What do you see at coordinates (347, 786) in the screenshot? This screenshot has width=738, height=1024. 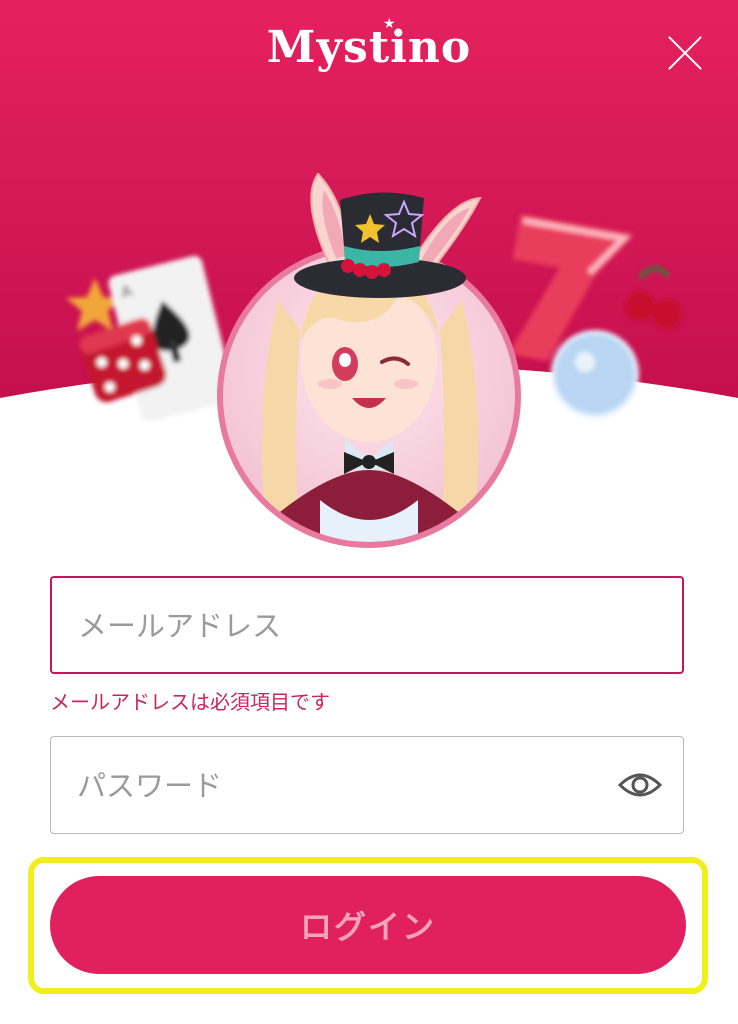 I see `password-input` at bounding box center [347, 786].